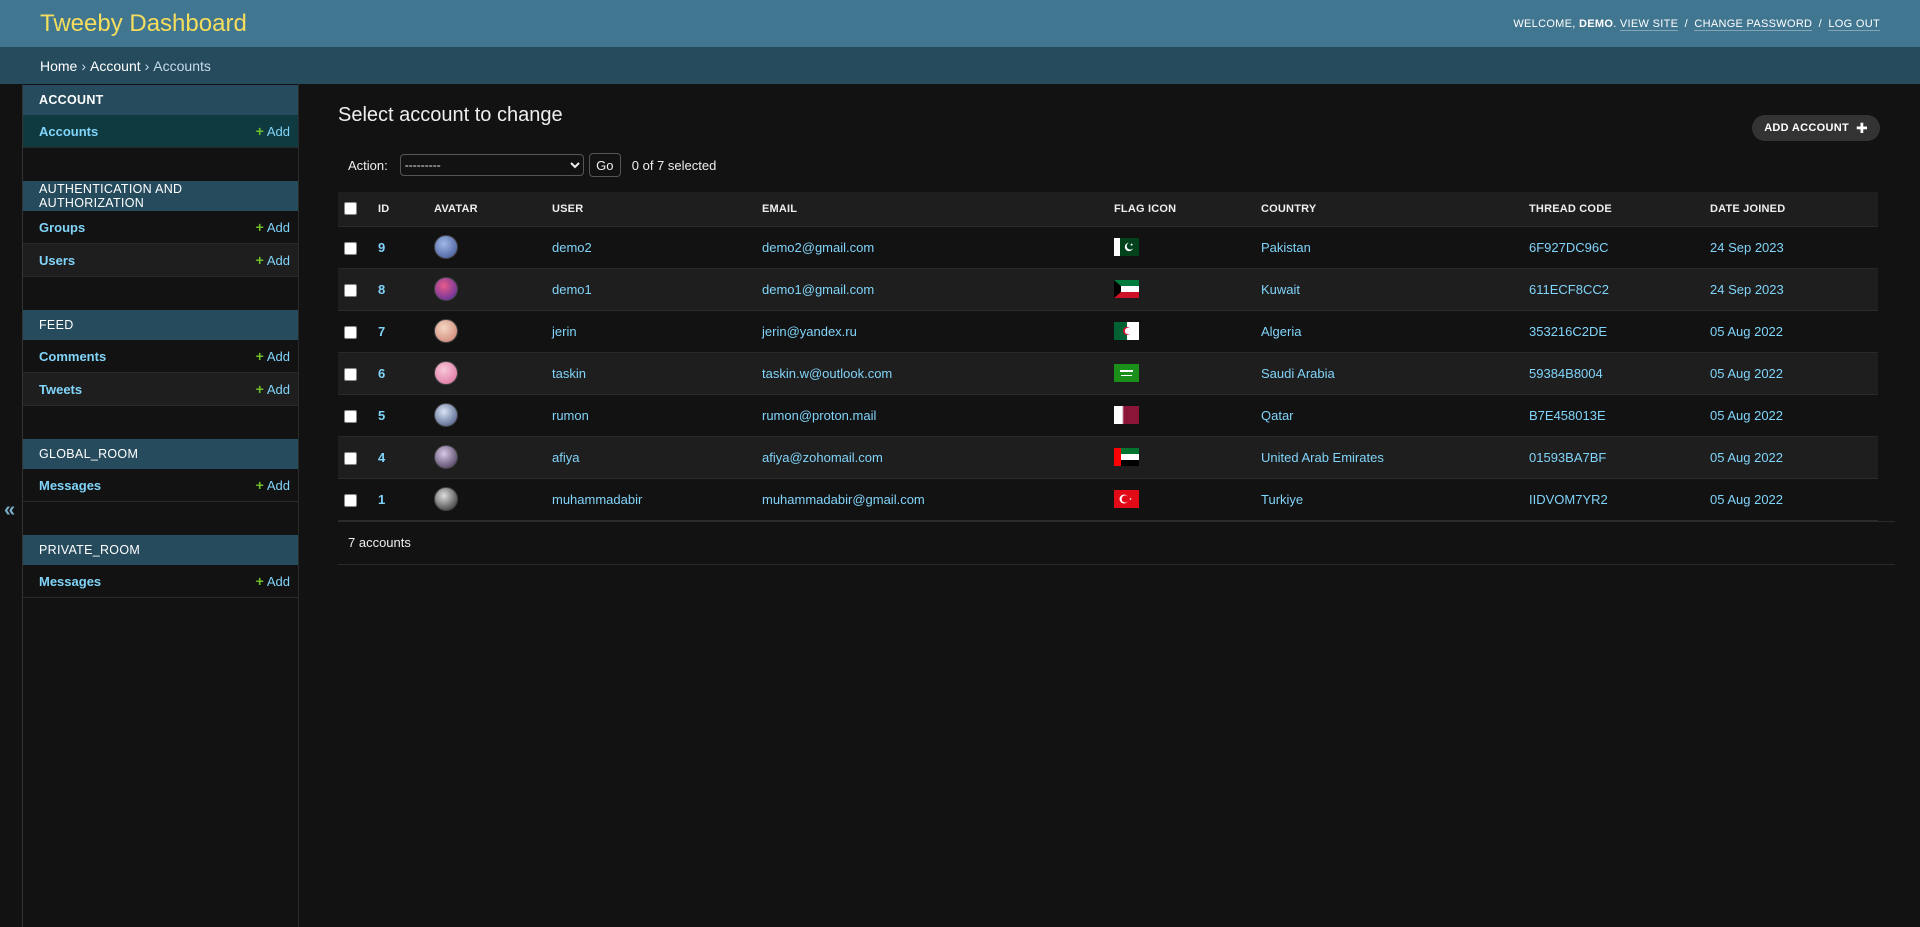 The height and width of the screenshot is (927, 1920). I want to click on sidebar-item-label: Users, so click(57, 260).